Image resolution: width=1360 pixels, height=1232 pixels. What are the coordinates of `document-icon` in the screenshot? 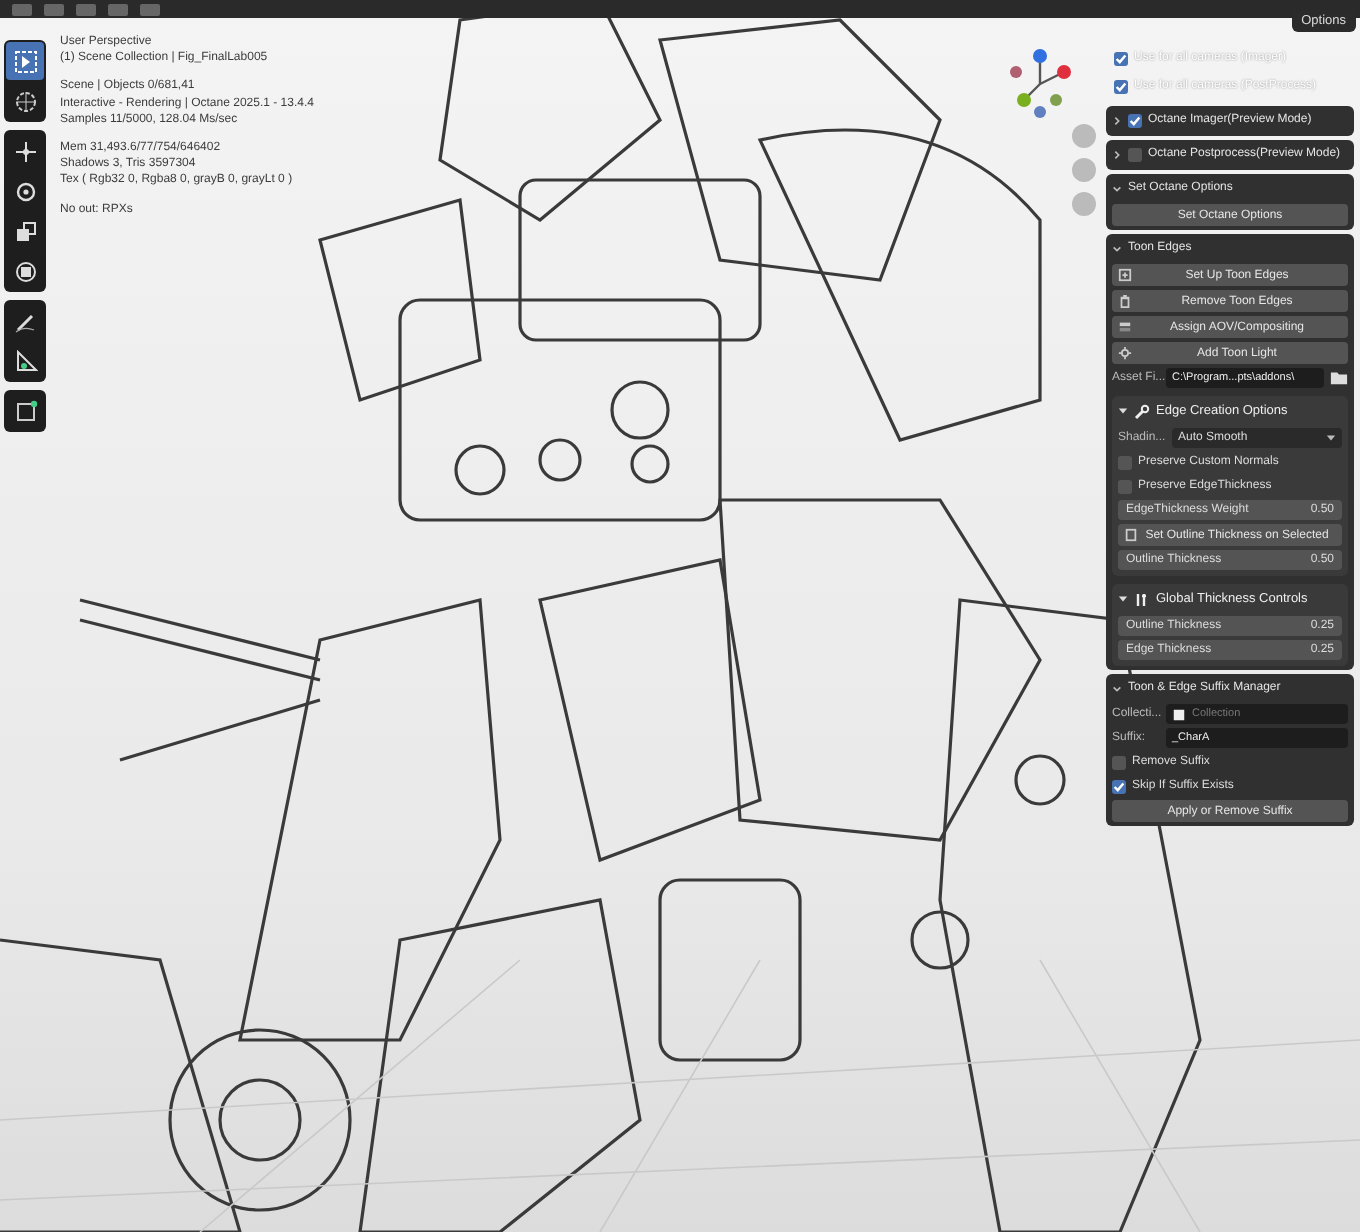 It's located at (1131, 535).